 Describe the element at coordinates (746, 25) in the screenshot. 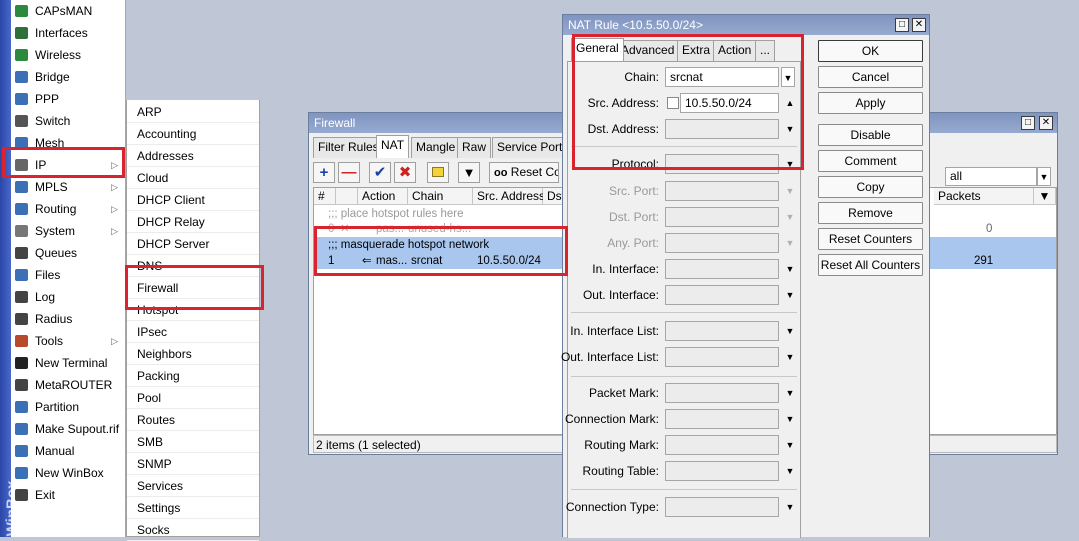

I see `nat-rule-titlebar: NAT Rule <10.5.50.0/24>` at that location.